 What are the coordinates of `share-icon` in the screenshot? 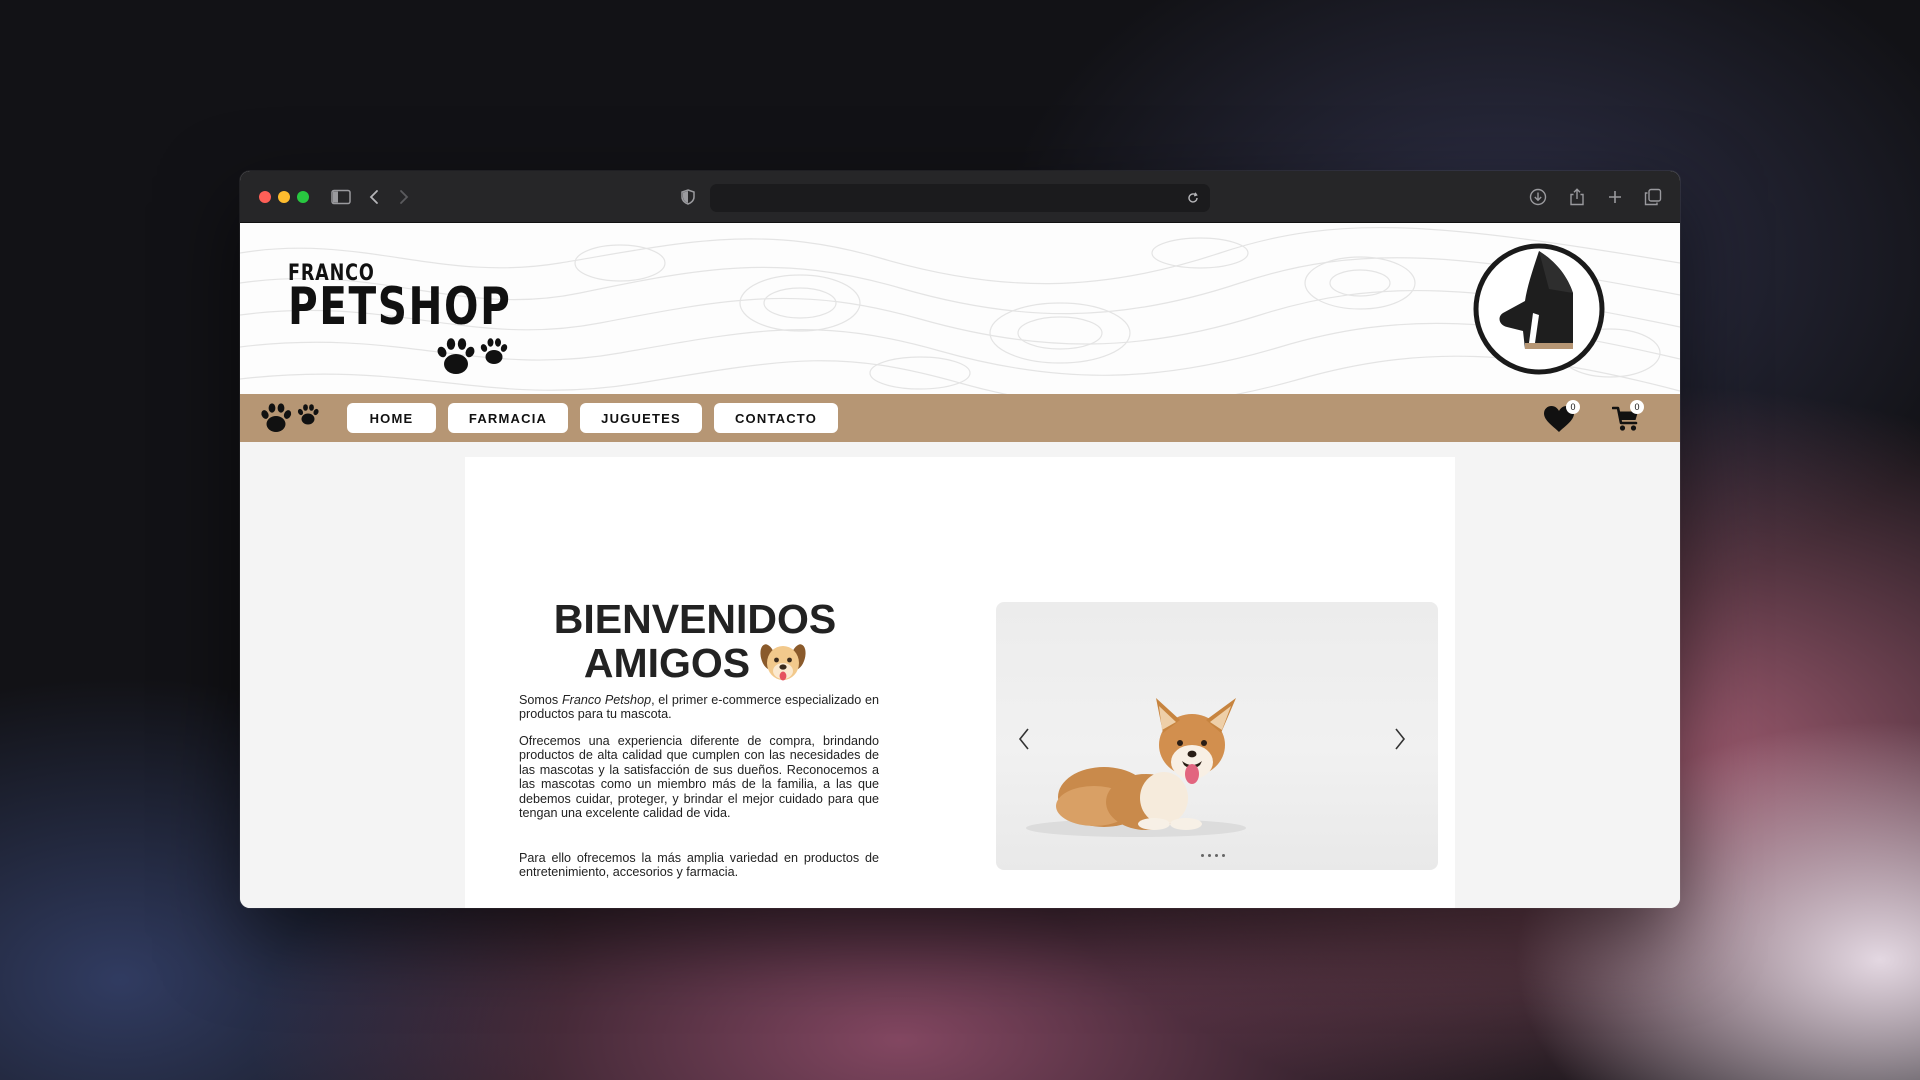 It's located at (1577, 197).